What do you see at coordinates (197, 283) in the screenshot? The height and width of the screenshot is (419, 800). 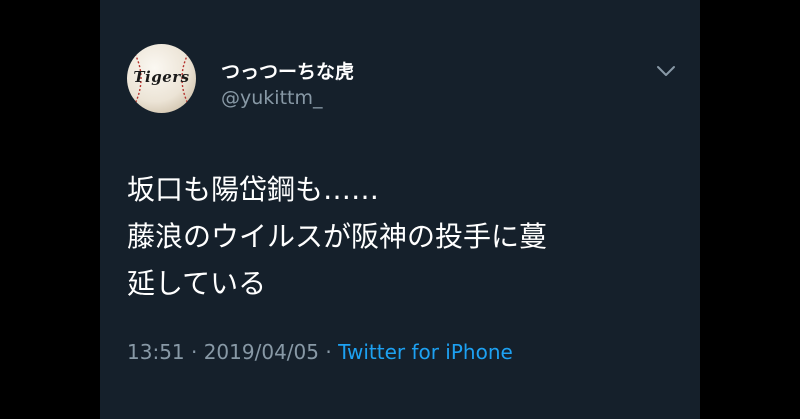 I see `tweet-text-line: 延している` at bounding box center [197, 283].